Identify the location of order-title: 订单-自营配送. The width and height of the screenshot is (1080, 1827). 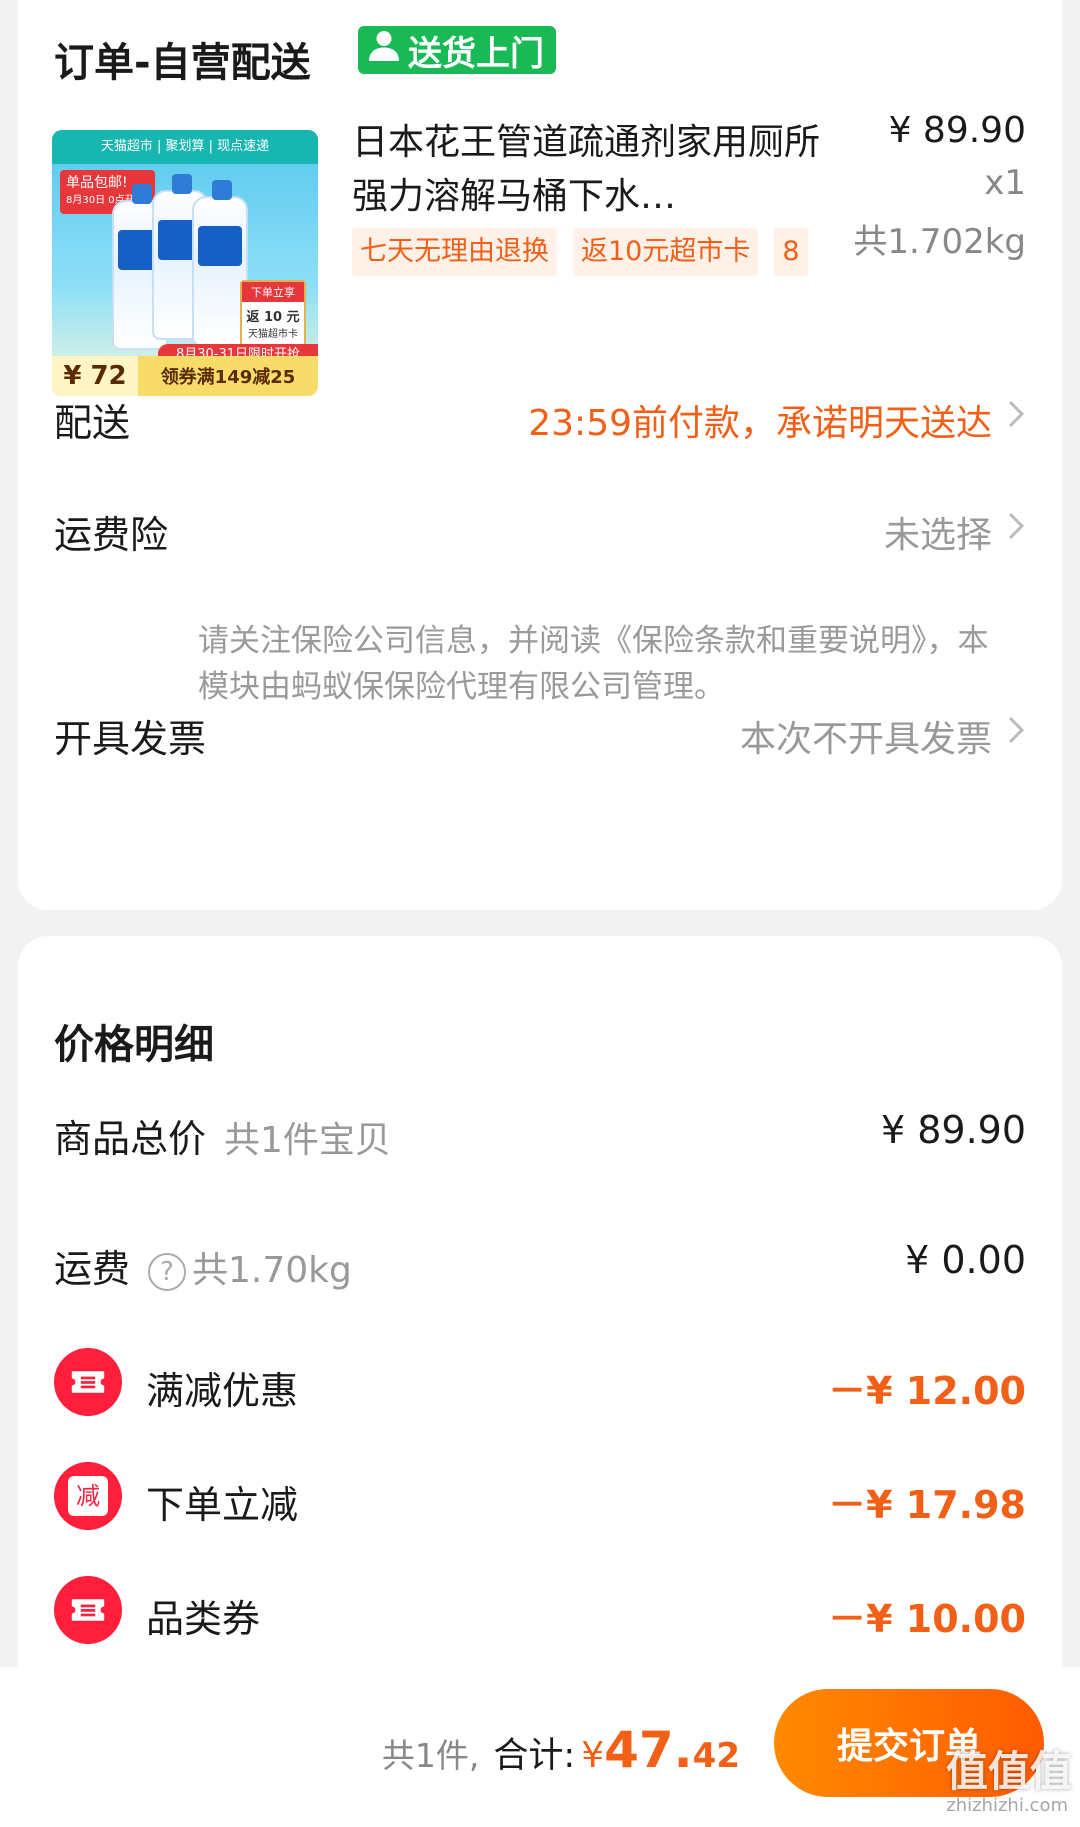
(182, 63).